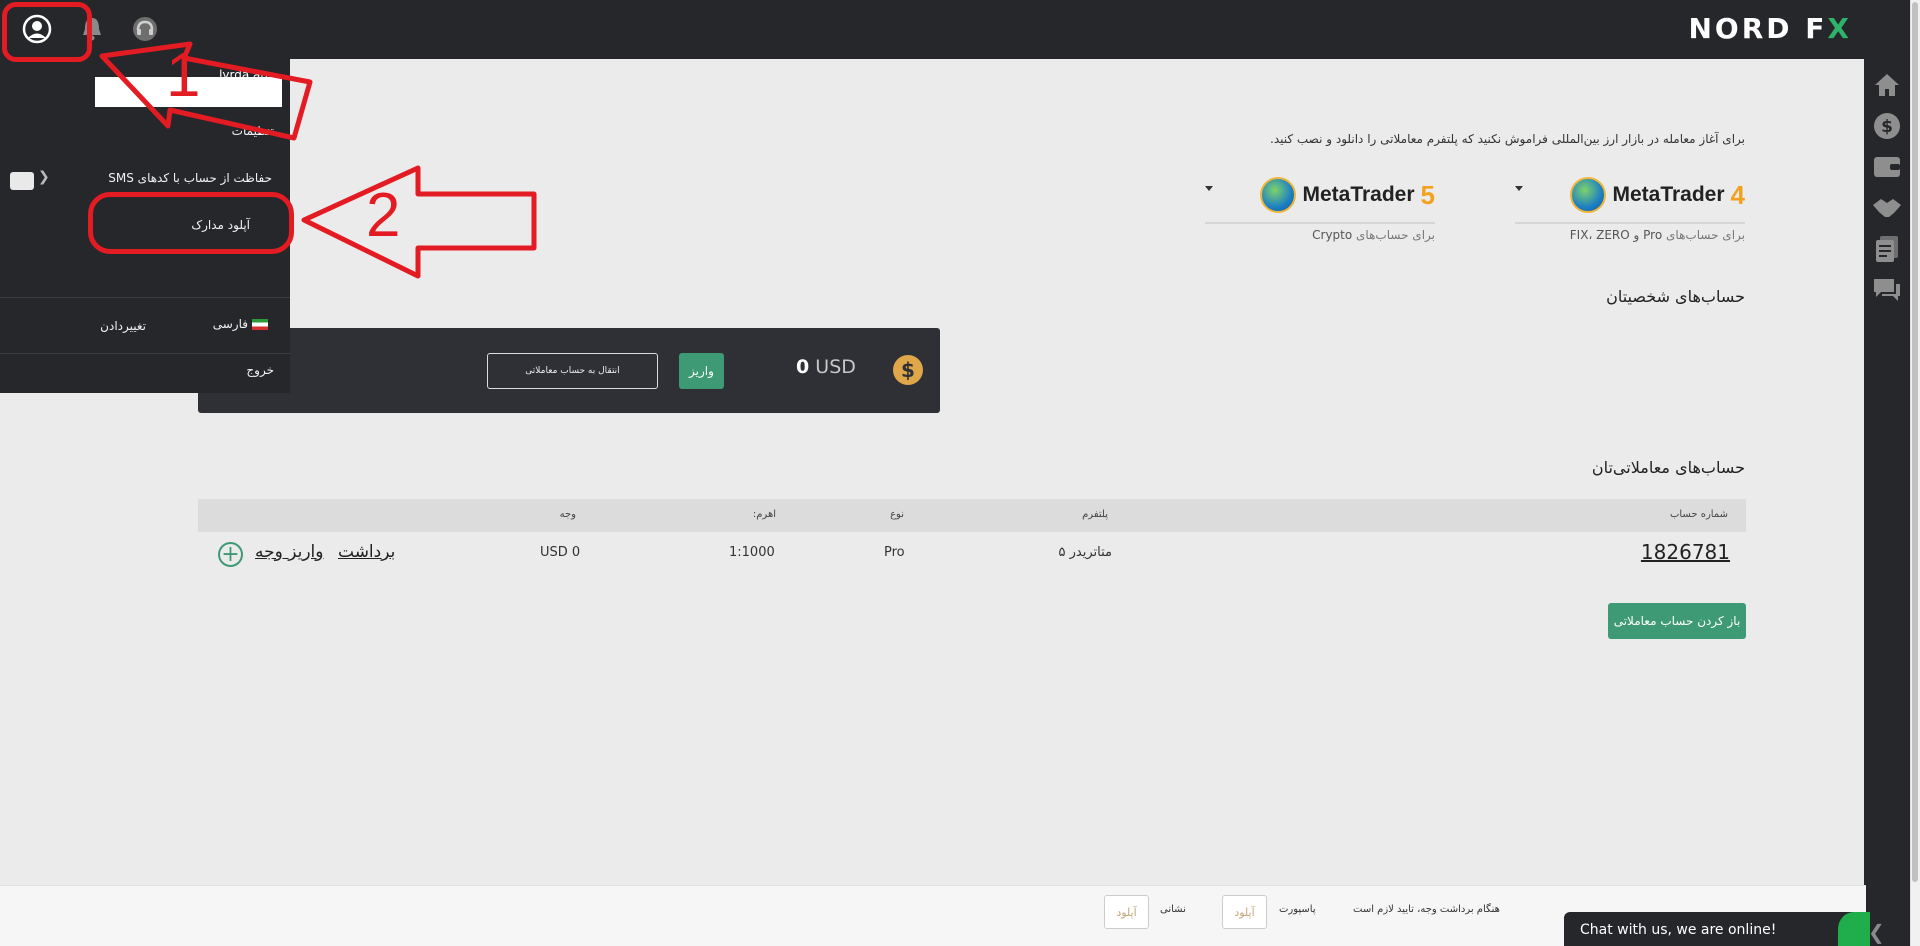 The height and width of the screenshot is (946, 1920). Describe the element at coordinates (183, 75) in the screenshot. I see `annotation-number-1: 1` at that location.